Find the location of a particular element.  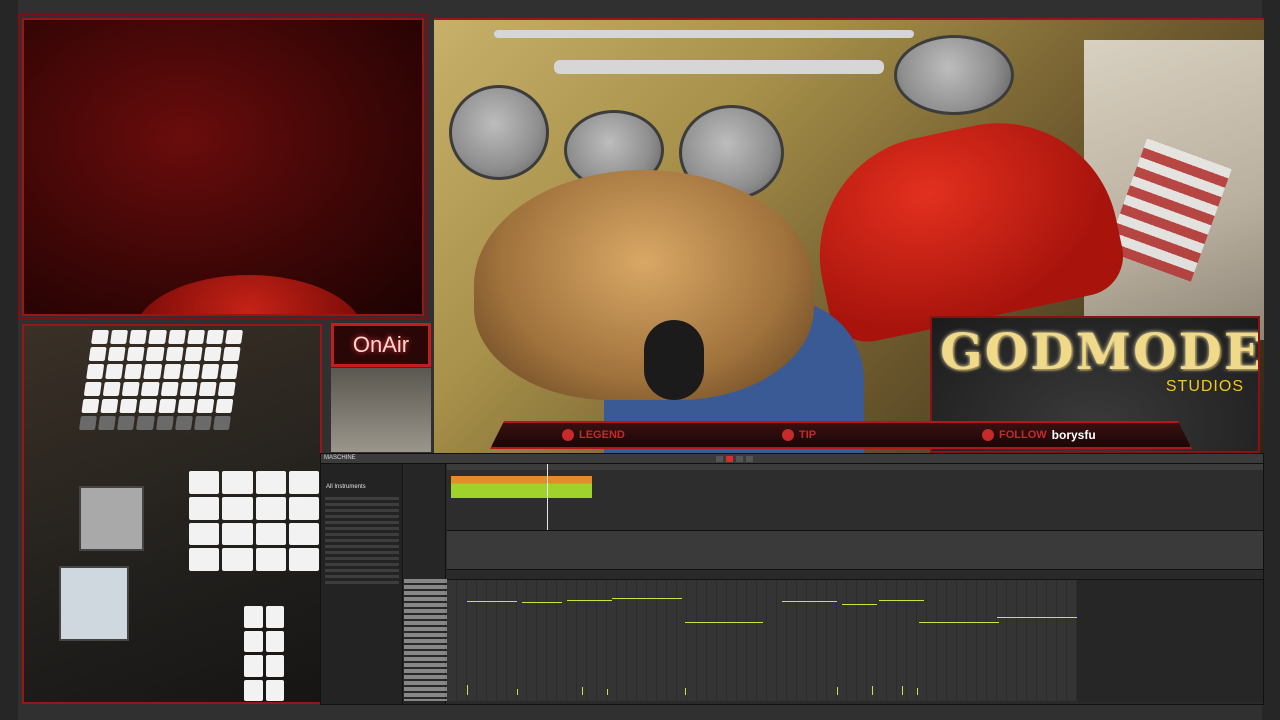

pattern-clip is located at coordinates (521, 487).